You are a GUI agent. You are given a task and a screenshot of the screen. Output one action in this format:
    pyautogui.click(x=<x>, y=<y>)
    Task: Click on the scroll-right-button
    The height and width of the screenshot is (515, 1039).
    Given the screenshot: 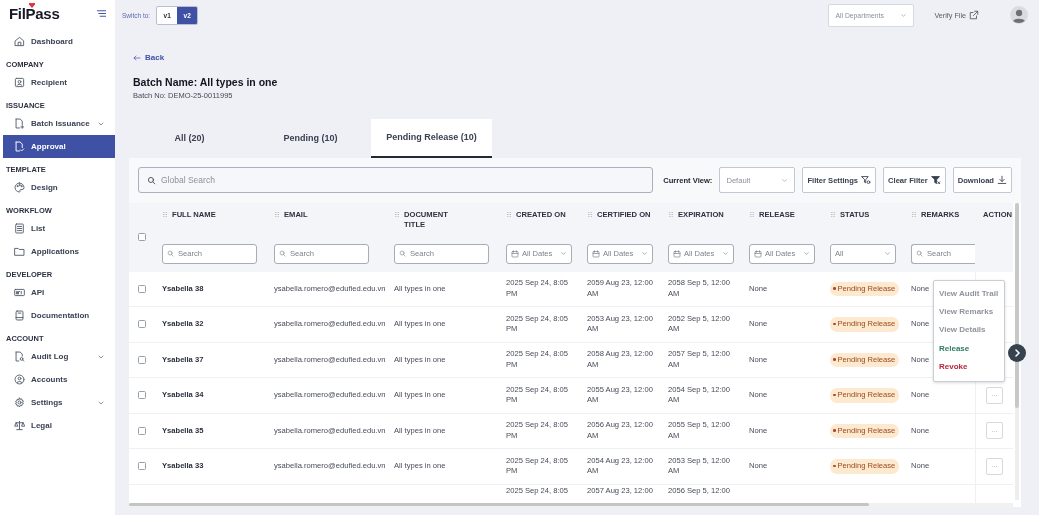 What is the action you would take?
    pyautogui.click(x=1017, y=352)
    